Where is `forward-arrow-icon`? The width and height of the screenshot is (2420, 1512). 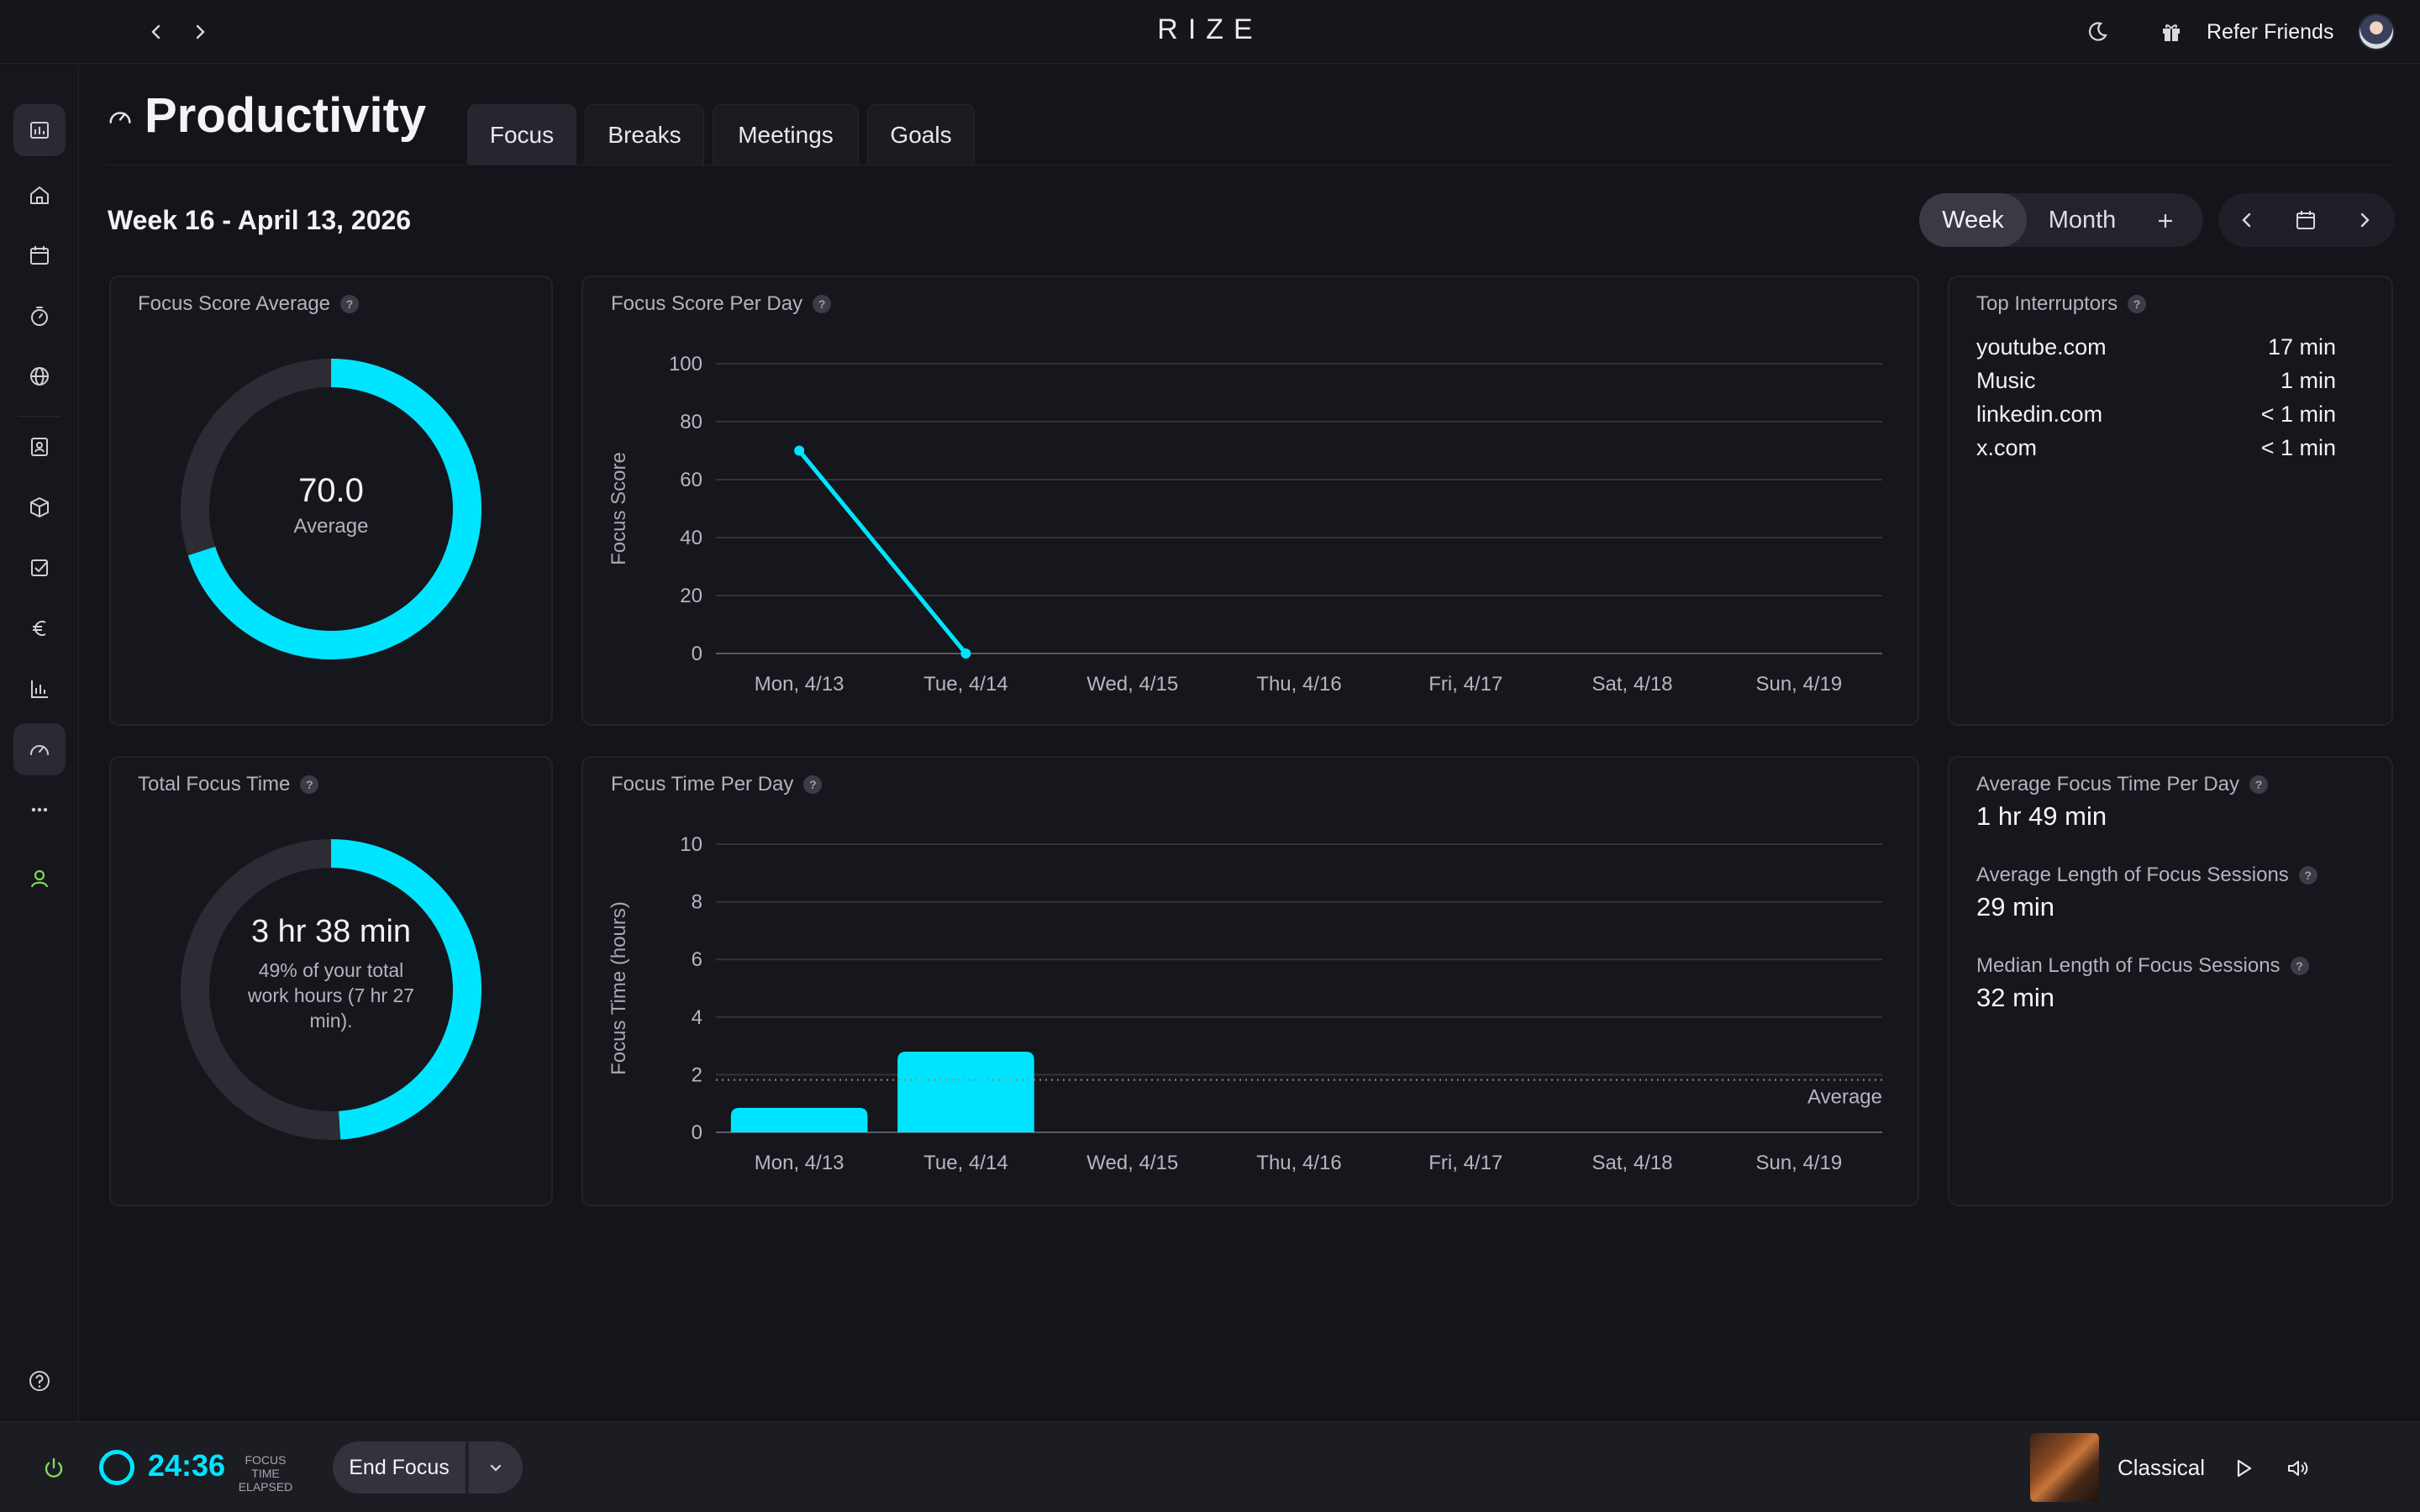 forward-arrow-icon is located at coordinates (200, 32).